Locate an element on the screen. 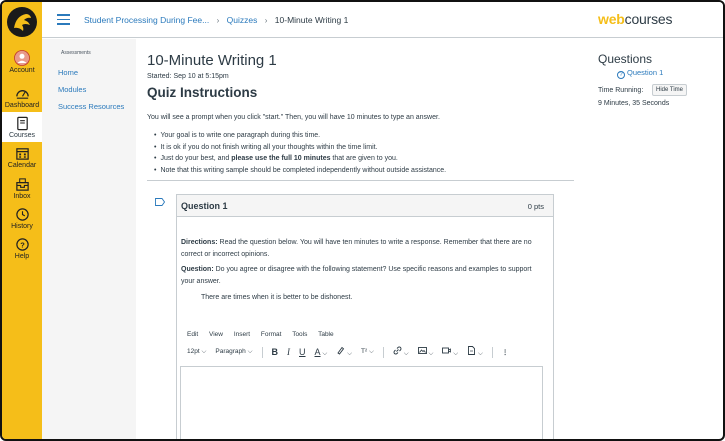 This screenshot has width=725, height=441. menu-view: View is located at coordinates (216, 334).